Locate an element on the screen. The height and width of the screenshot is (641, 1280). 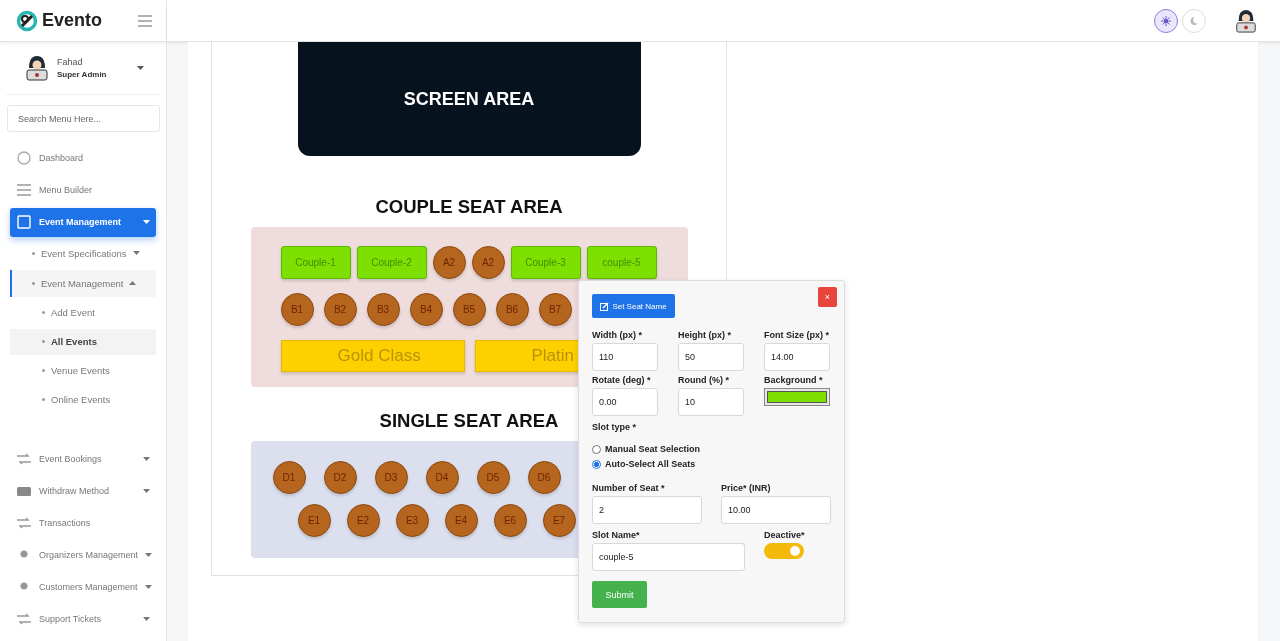
menu-item: Support Tickets is located at coordinates (83, 618).